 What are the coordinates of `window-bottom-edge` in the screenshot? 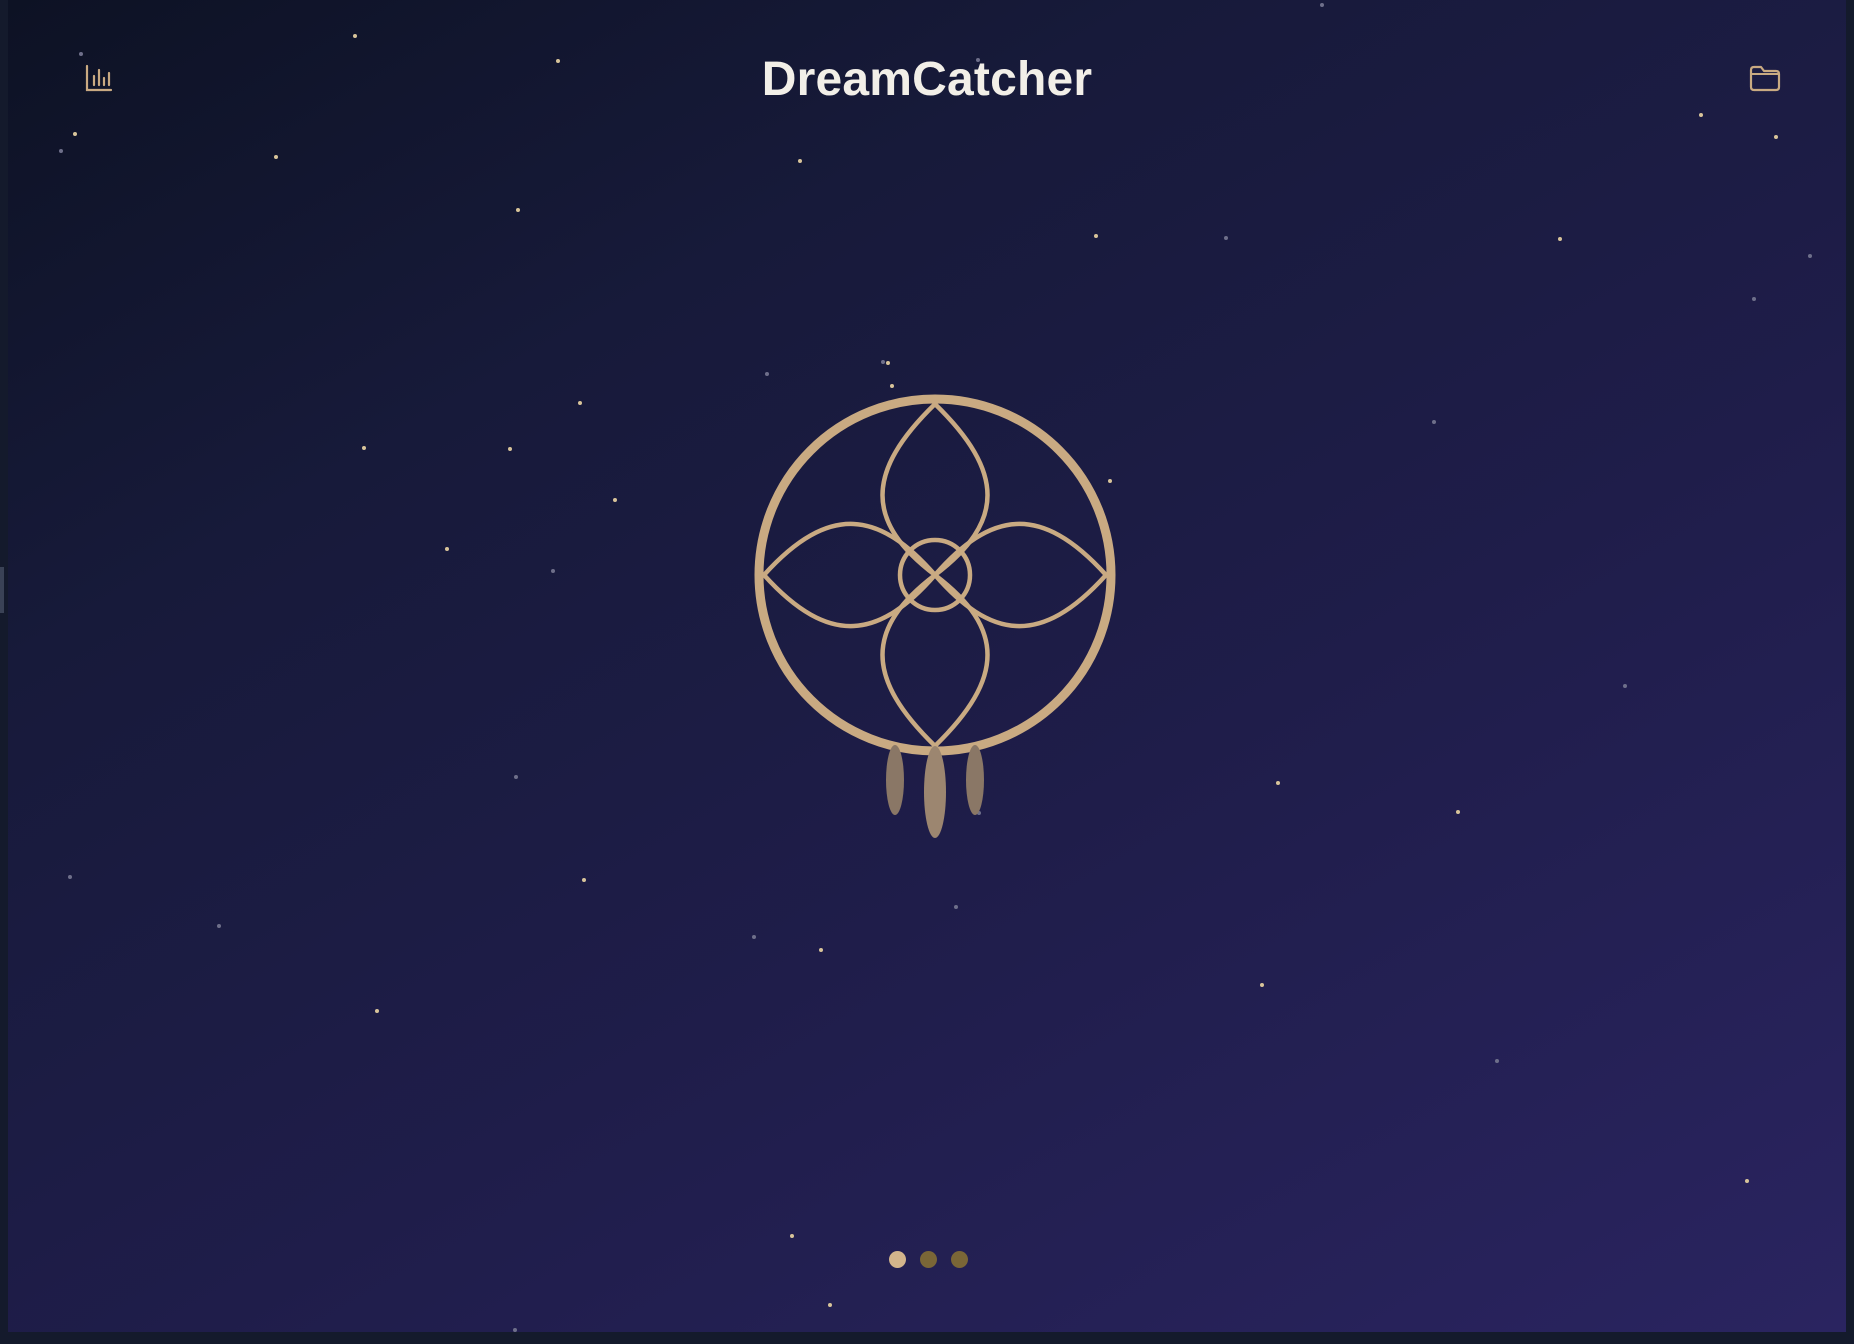 It's located at (927, 1338).